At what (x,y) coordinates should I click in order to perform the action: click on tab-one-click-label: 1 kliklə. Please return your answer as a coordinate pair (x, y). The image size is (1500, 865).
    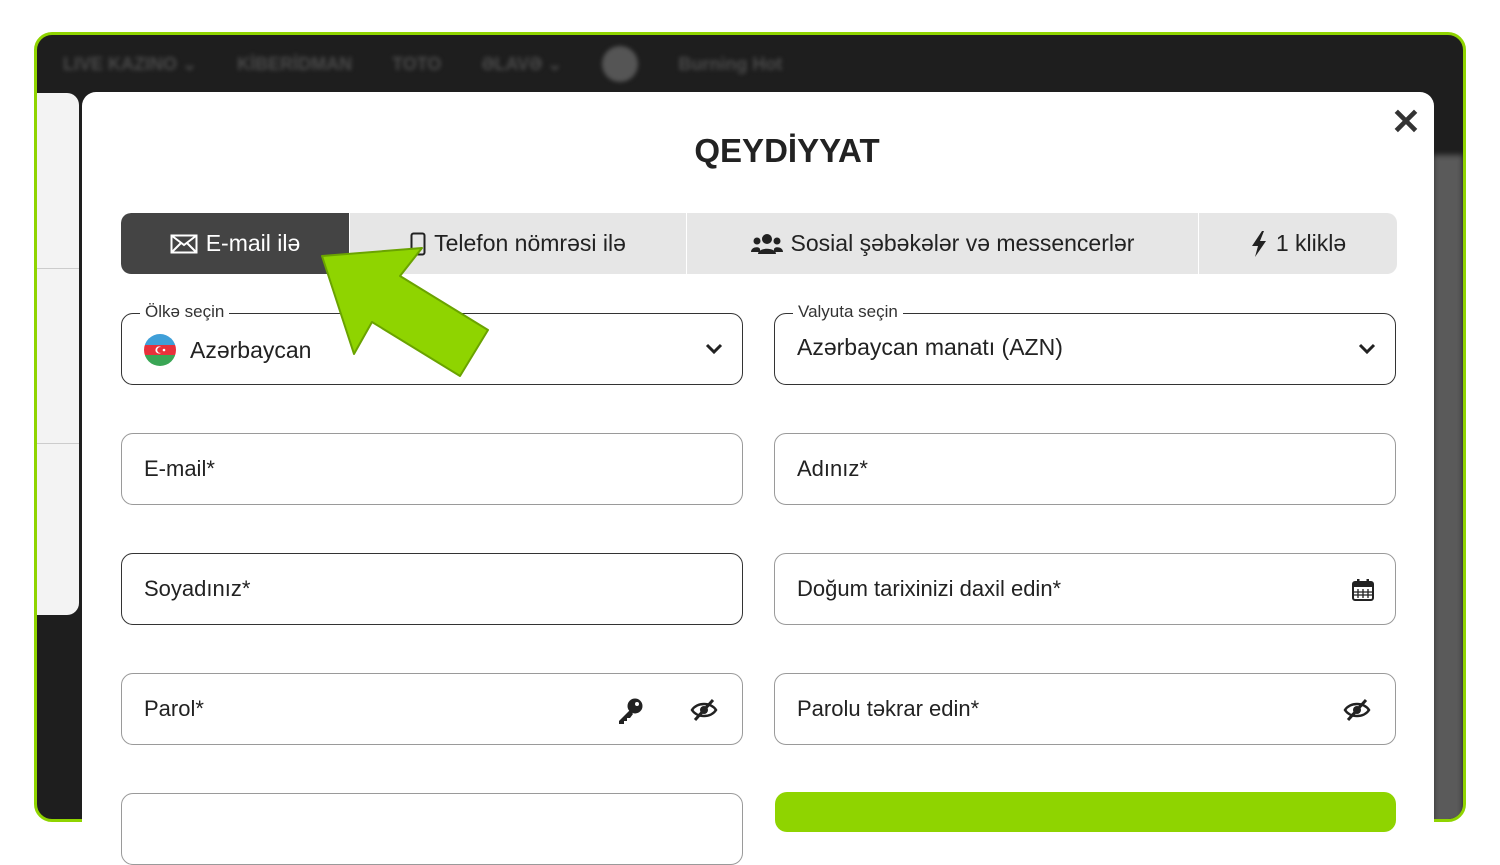
    Looking at the image, I should click on (1311, 243).